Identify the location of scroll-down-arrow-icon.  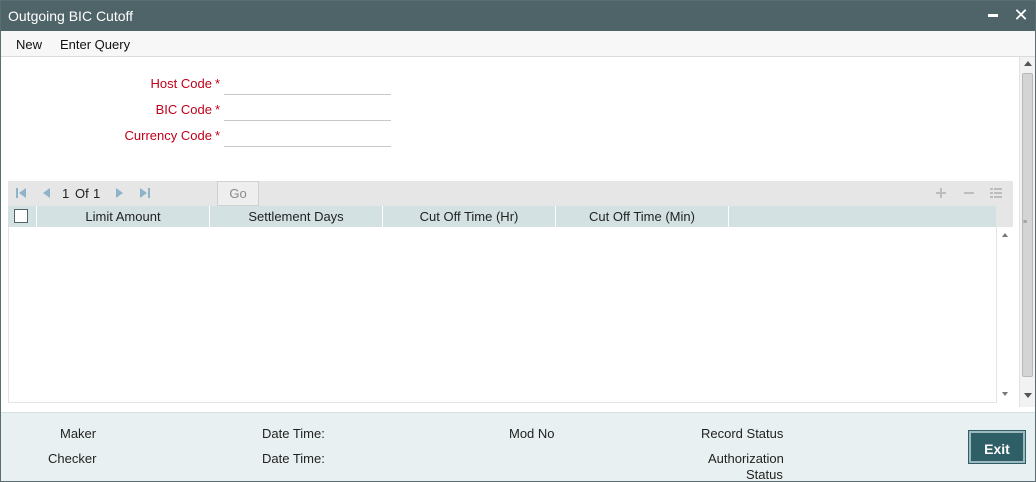
(1028, 395).